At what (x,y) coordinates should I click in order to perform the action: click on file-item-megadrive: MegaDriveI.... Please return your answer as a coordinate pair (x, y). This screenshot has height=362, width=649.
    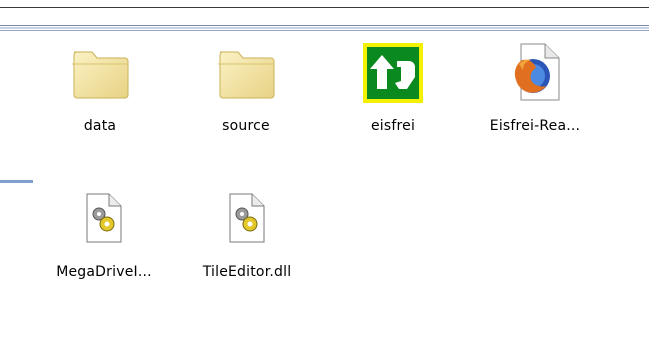
    Looking at the image, I should click on (104, 234).